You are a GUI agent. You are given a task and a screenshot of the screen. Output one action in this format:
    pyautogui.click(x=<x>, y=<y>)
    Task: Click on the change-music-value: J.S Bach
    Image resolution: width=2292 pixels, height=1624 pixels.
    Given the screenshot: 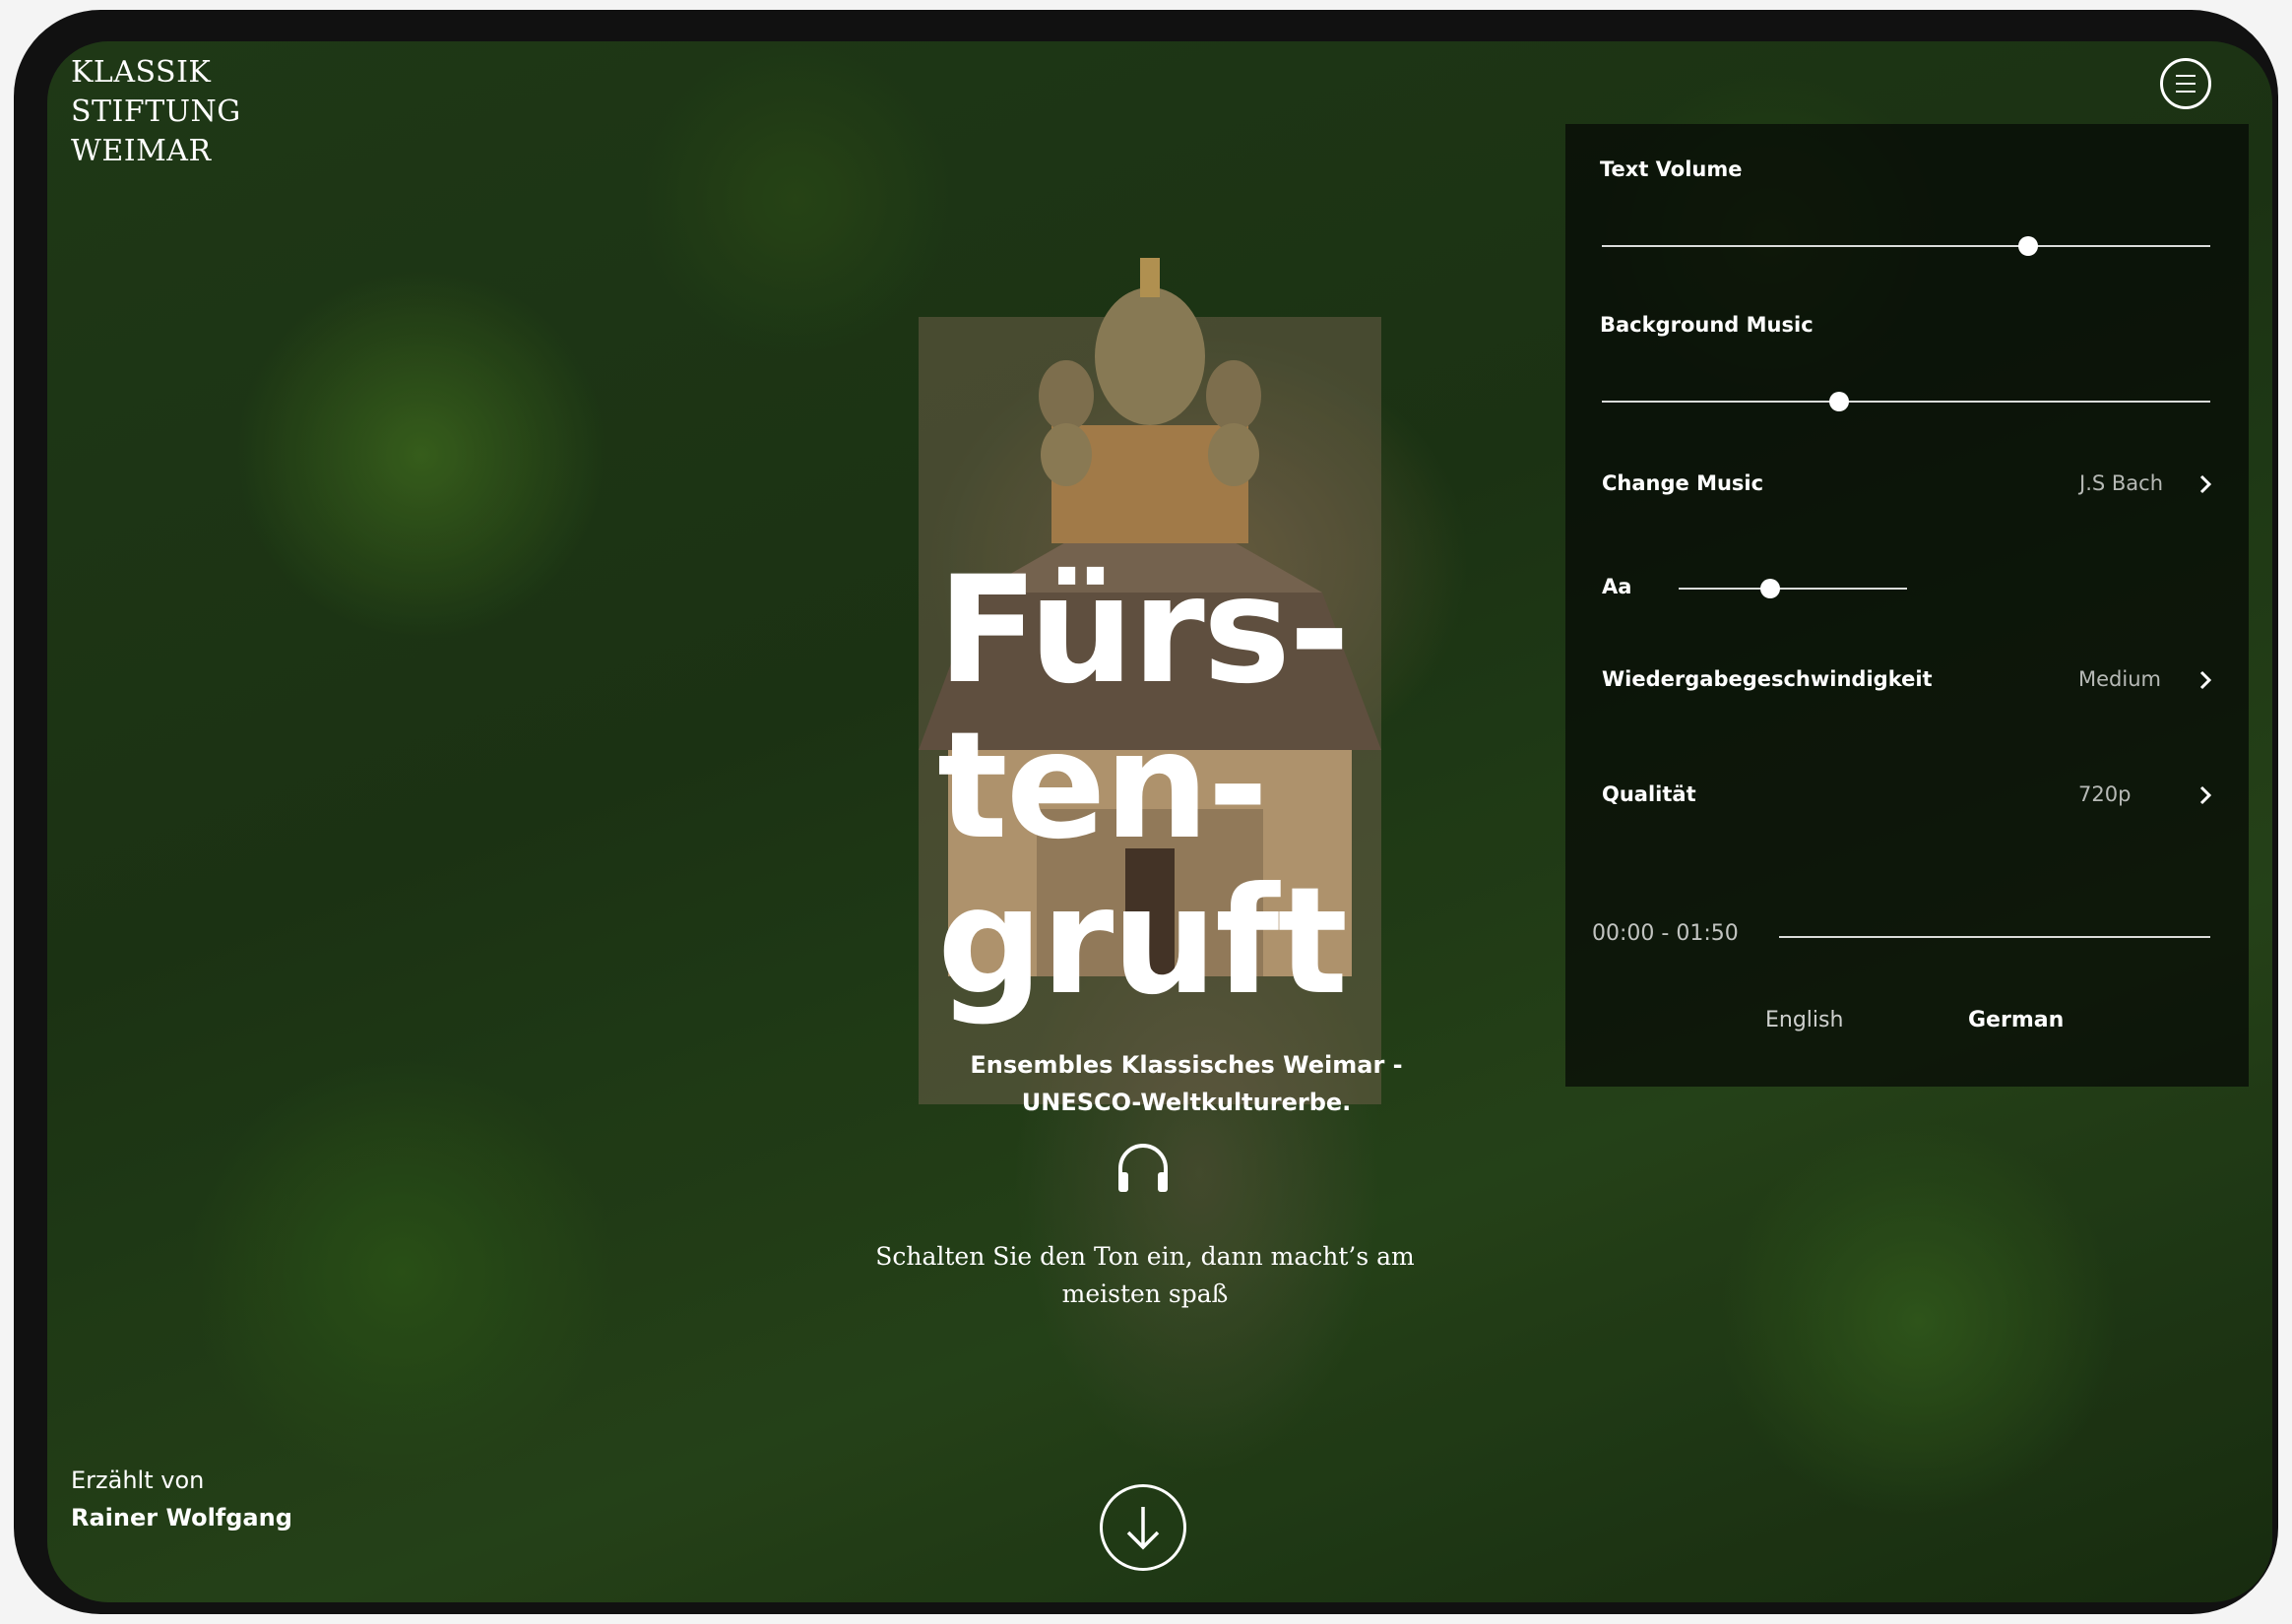 What is the action you would take?
    pyautogui.click(x=2121, y=483)
    